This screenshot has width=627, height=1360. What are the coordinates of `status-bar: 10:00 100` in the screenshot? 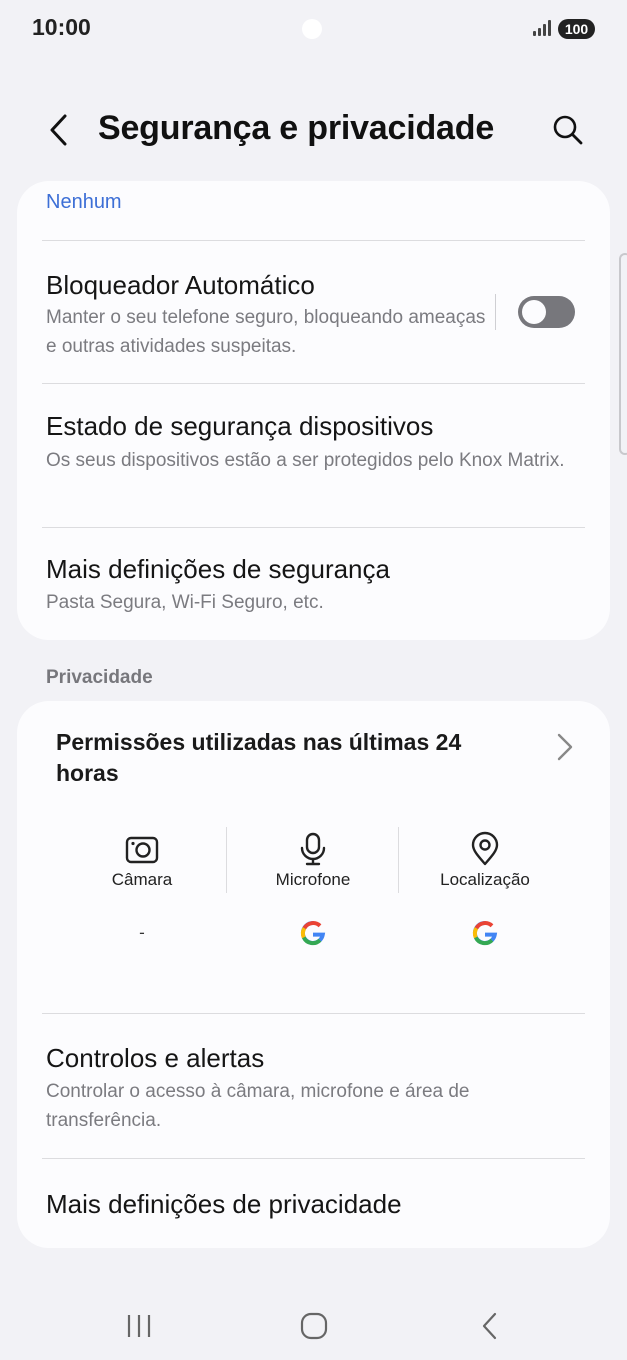 It's located at (313, 31).